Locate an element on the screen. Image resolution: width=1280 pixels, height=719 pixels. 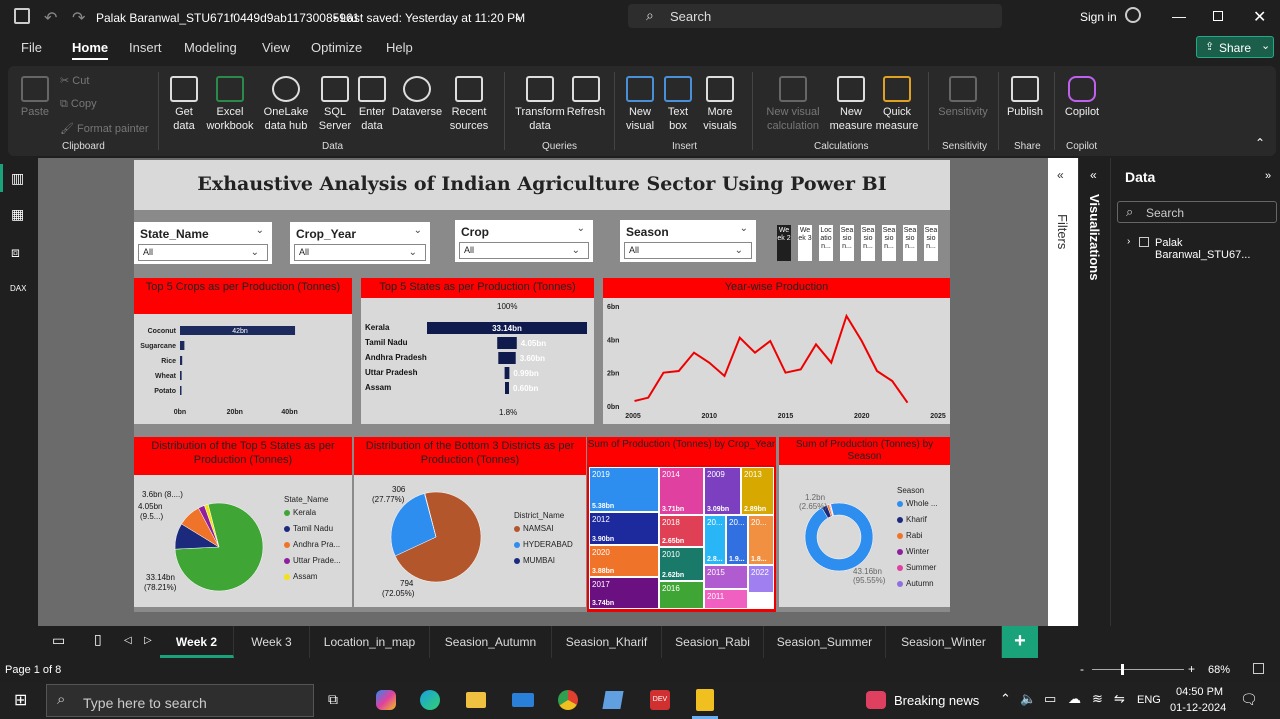
publish-button: Publish is located at coordinates (1025, 97).